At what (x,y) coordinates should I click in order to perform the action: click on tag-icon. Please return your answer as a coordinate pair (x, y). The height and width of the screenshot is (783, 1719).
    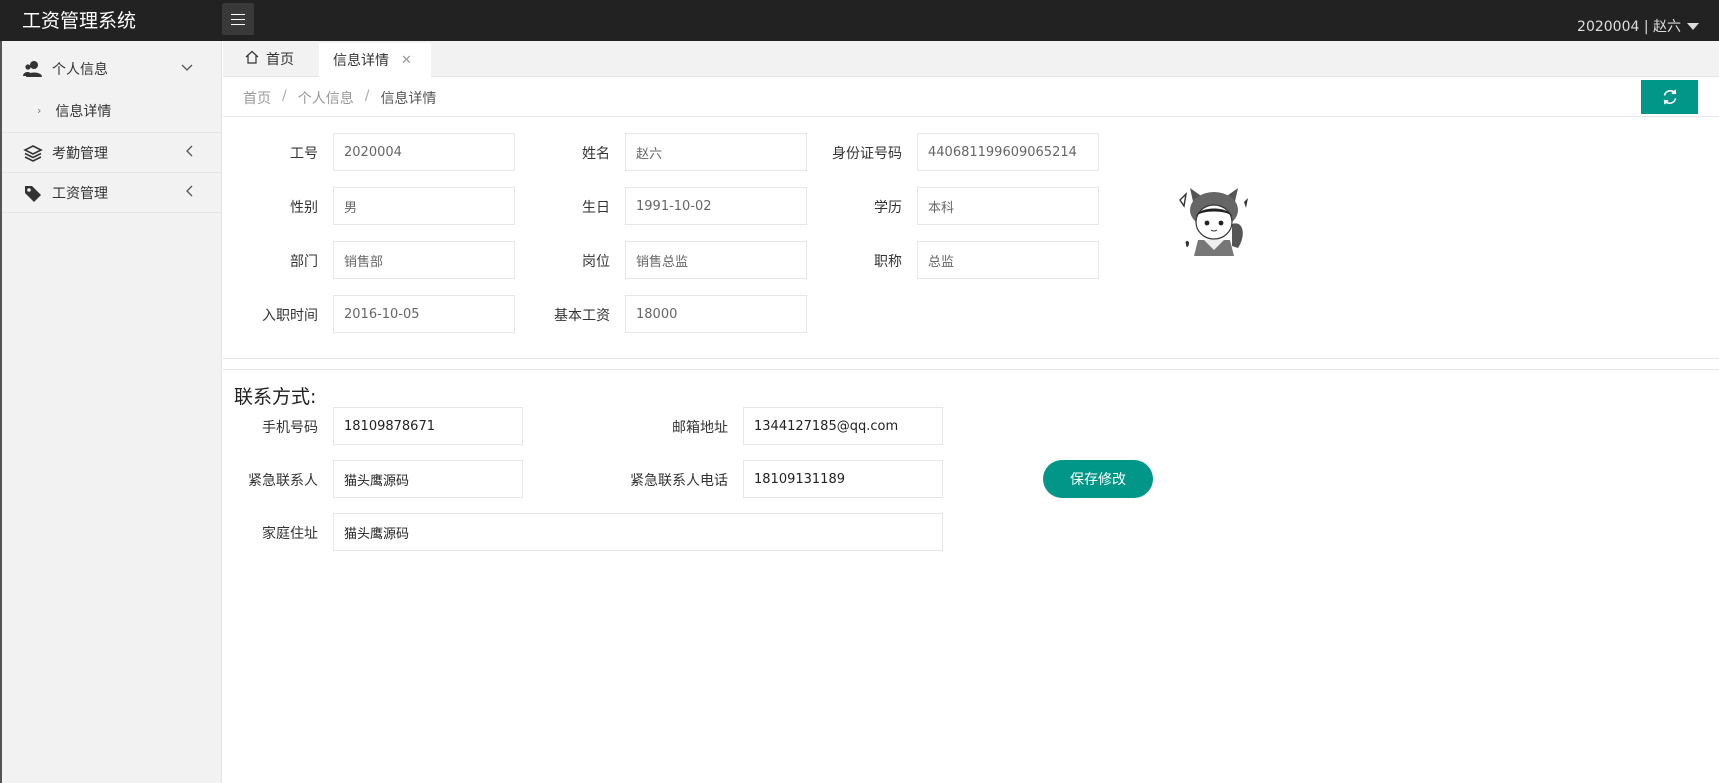
    Looking at the image, I should click on (33, 193).